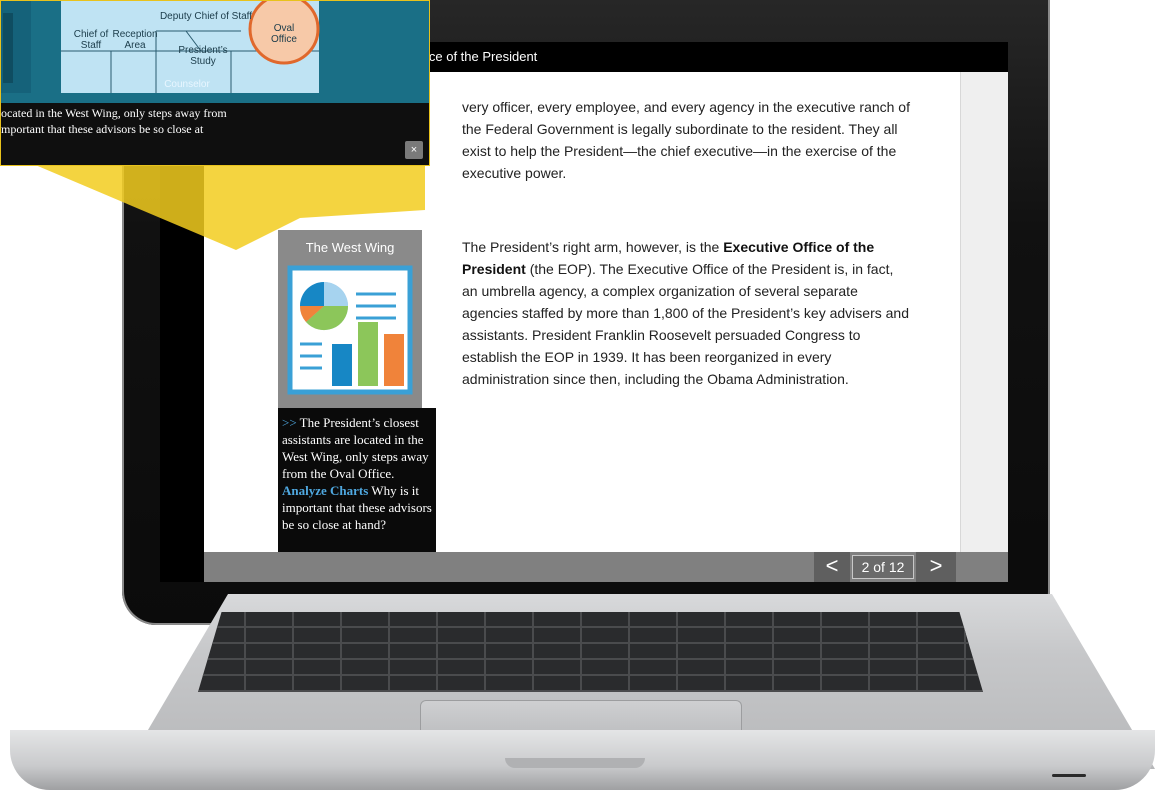  I want to click on map-label-deputy: Deputy Chief of Staff, so click(206, 16).